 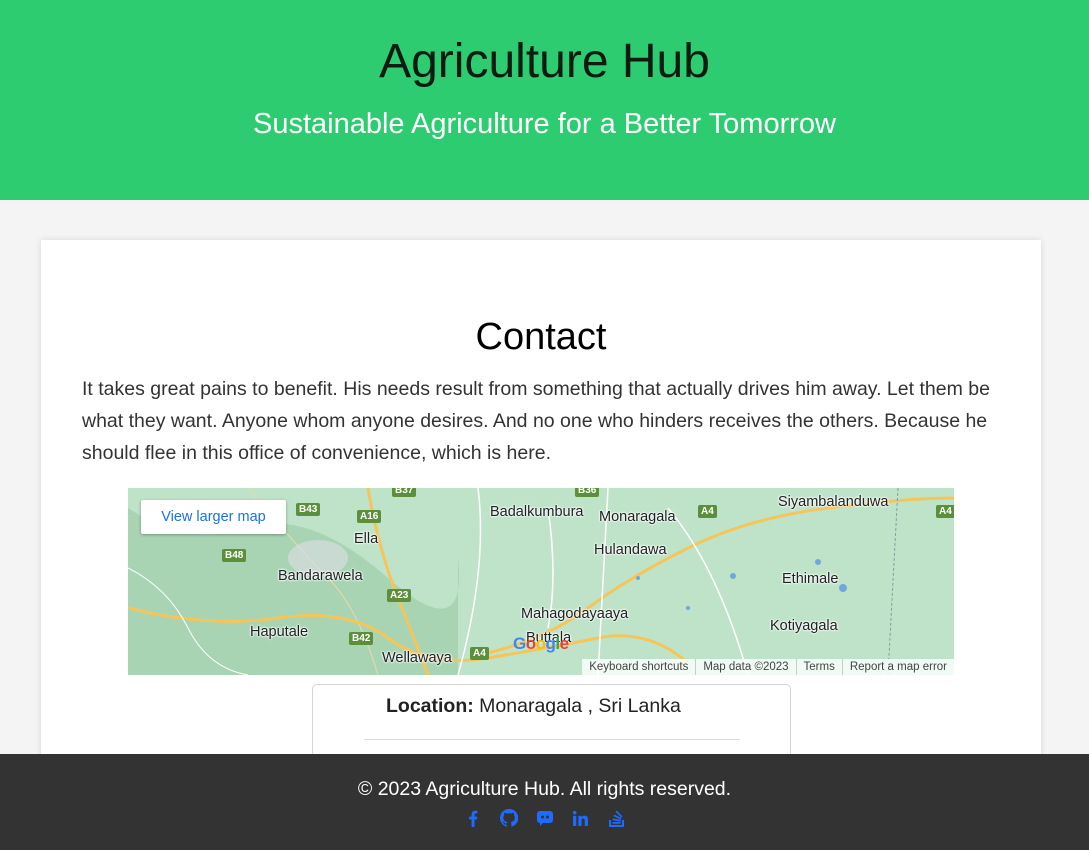 I want to click on site-title: Agriculture Hub, so click(x=544, y=61).